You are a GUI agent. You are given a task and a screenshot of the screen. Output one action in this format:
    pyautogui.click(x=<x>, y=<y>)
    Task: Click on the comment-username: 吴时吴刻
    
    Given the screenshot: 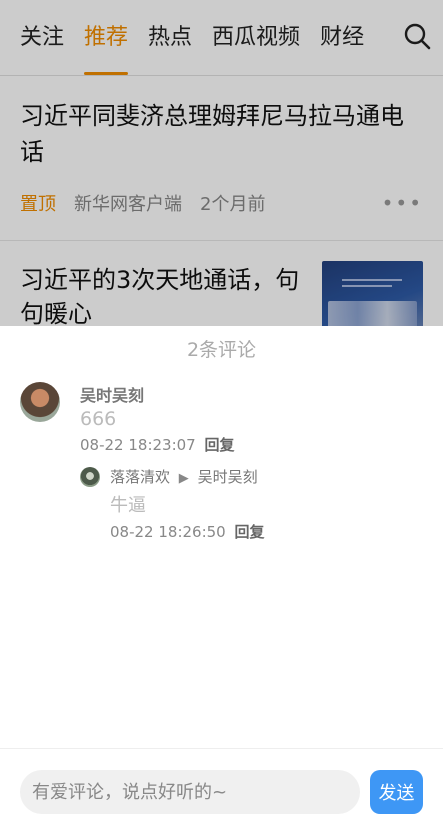 What is the action you would take?
    pyautogui.click(x=261, y=394)
    